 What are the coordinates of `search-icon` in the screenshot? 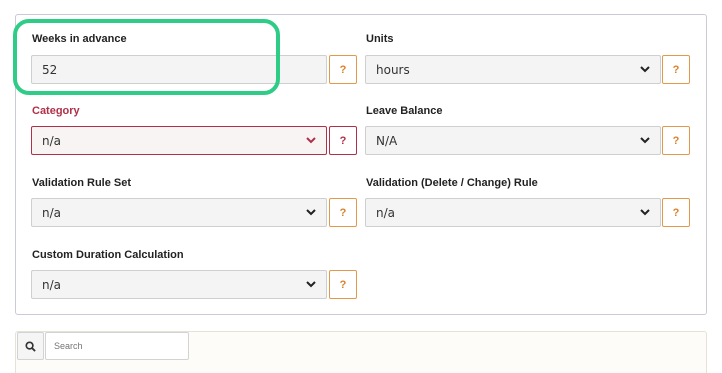 It's located at (30, 346).